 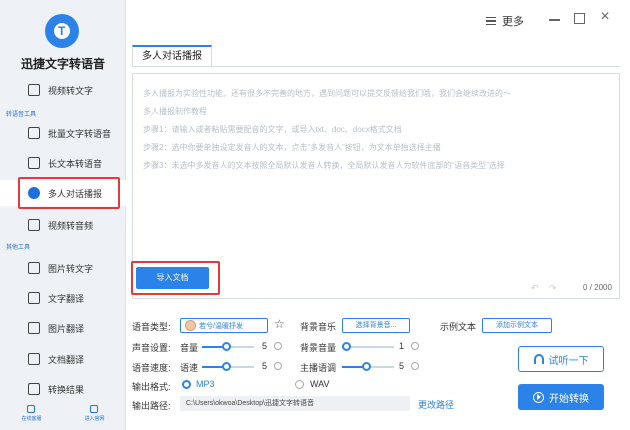 What do you see at coordinates (491, 21) in the screenshot?
I see `menu-icon` at bounding box center [491, 21].